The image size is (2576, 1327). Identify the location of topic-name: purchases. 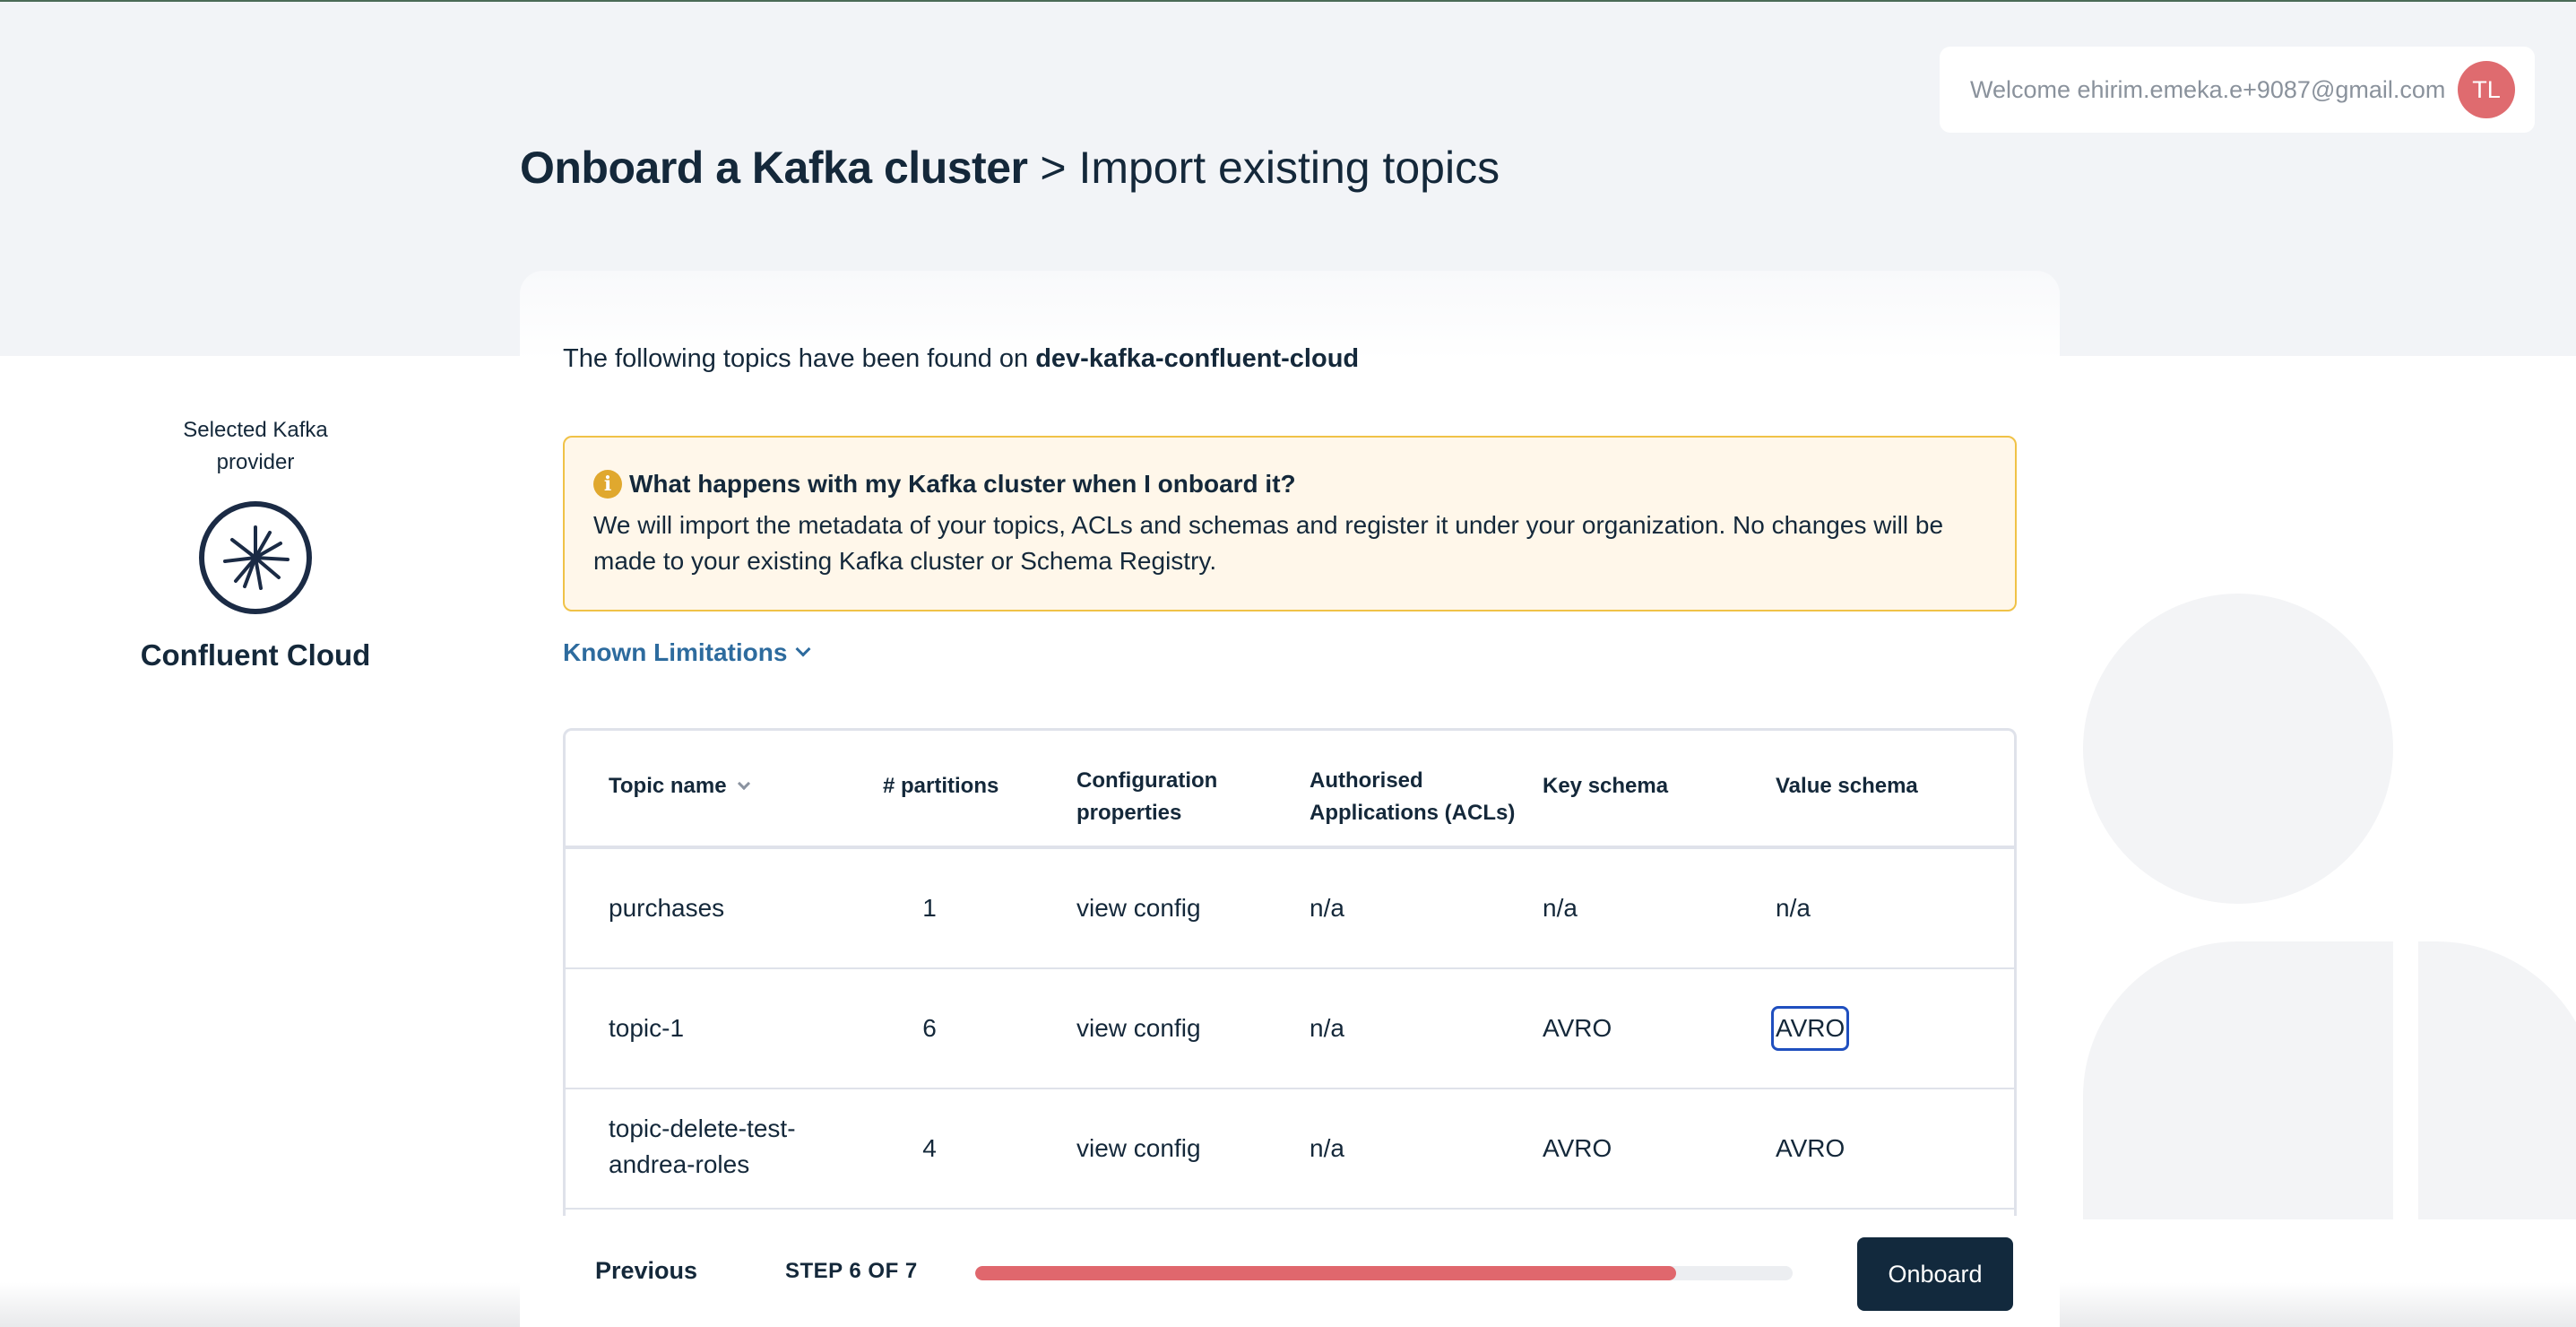
(667, 908).